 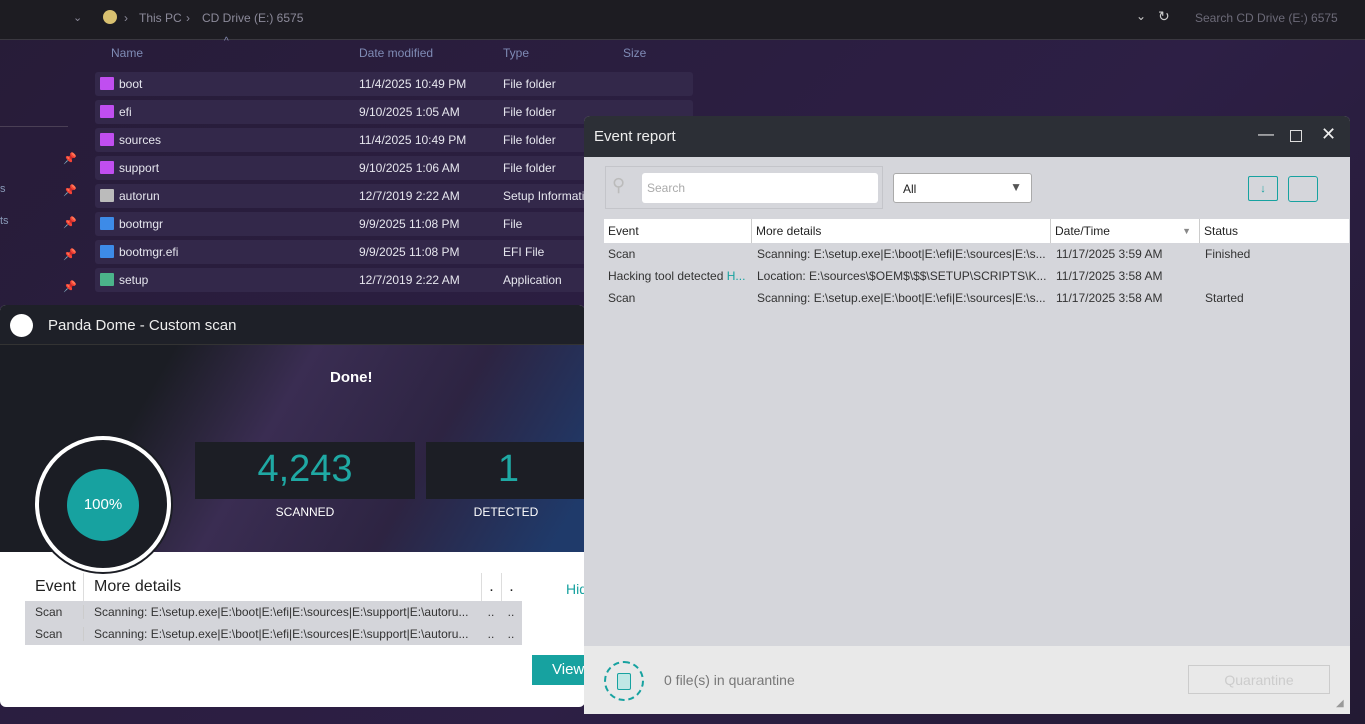 What do you see at coordinates (635, 136) in the screenshot?
I see `event-report-title: Event report` at bounding box center [635, 136].